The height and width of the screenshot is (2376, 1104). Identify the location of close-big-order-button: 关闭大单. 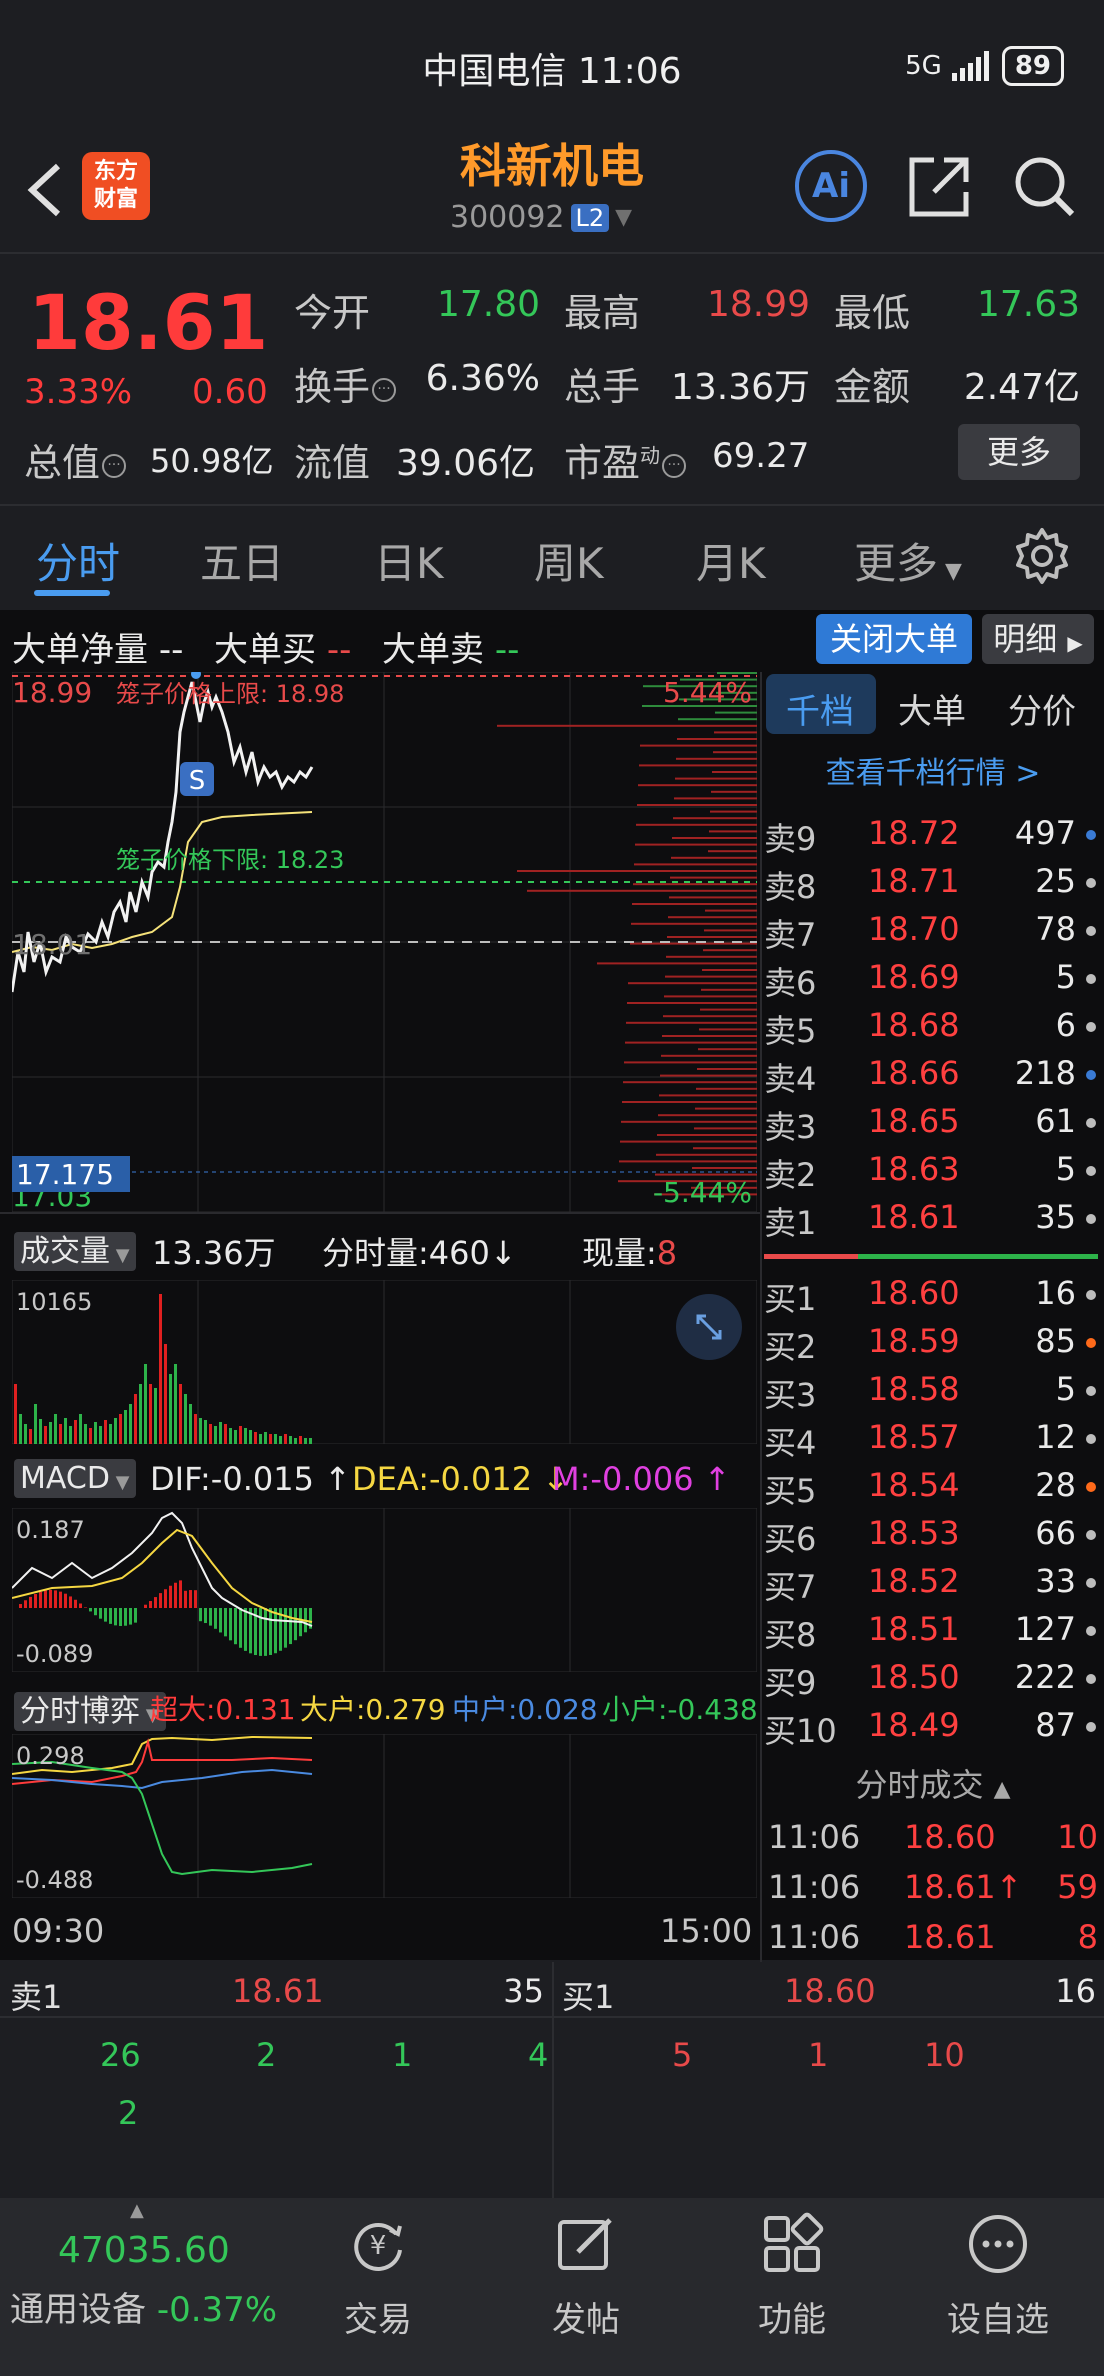
(894, 639).